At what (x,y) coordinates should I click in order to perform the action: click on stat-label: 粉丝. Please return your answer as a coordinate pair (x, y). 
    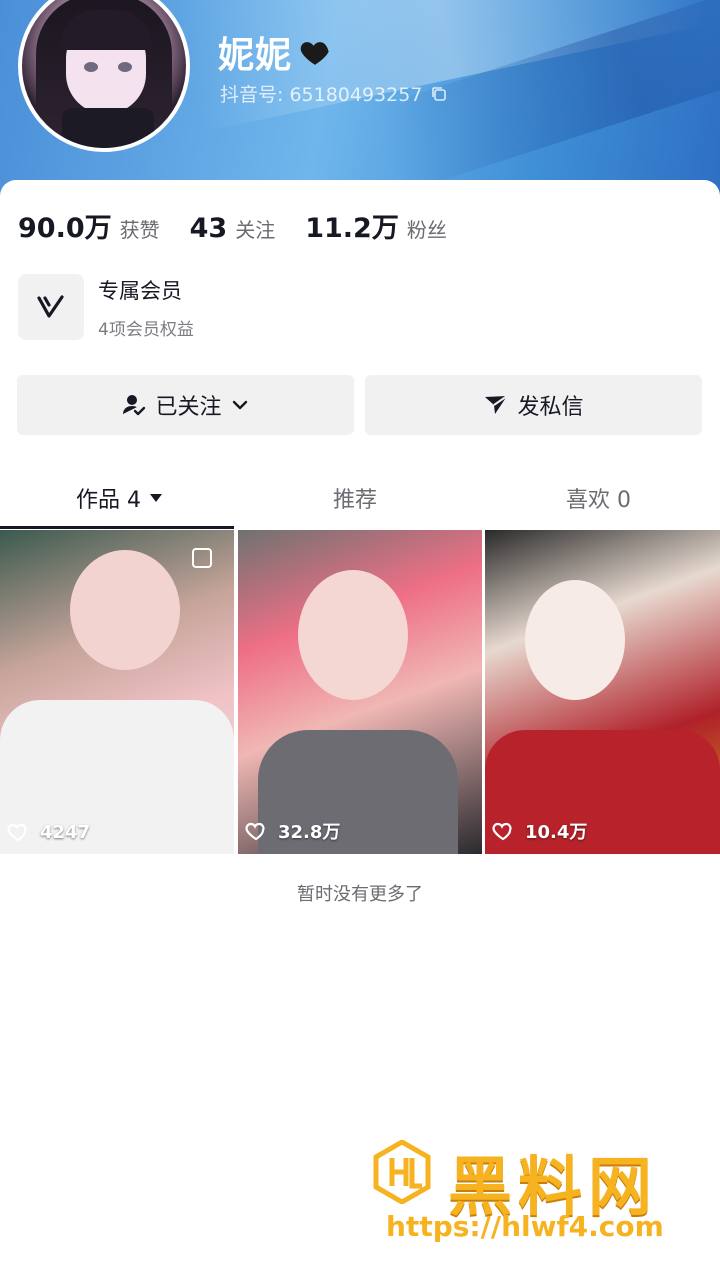
    Looking at the image, I should click on (426, 230).